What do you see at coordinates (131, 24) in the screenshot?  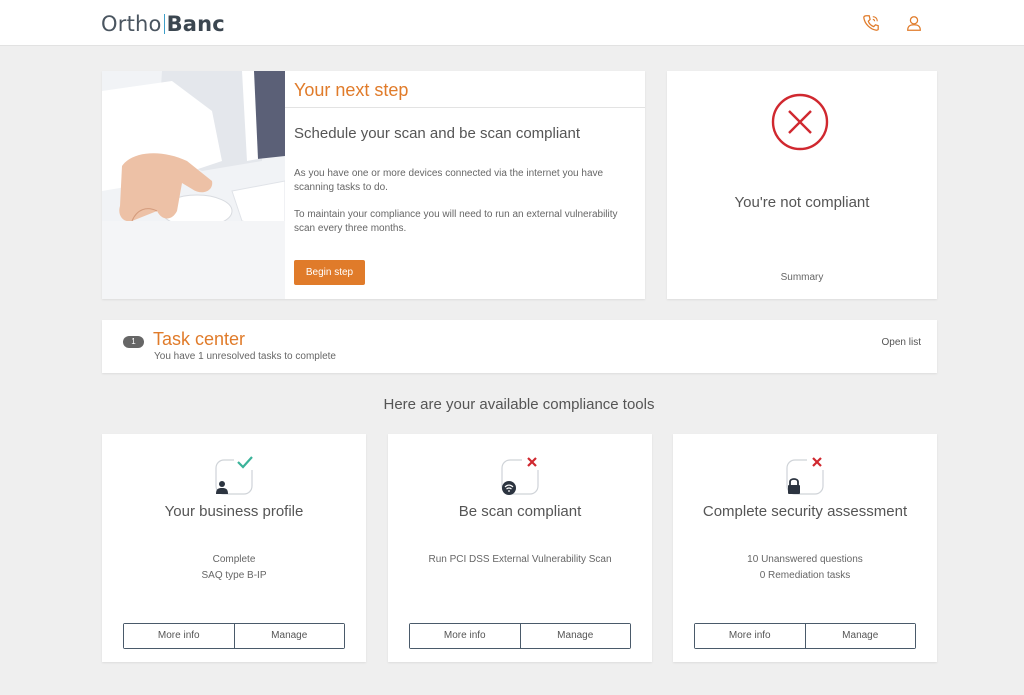 I see `logo-text-ortho: Ortho` at bounding box center [131, 24].